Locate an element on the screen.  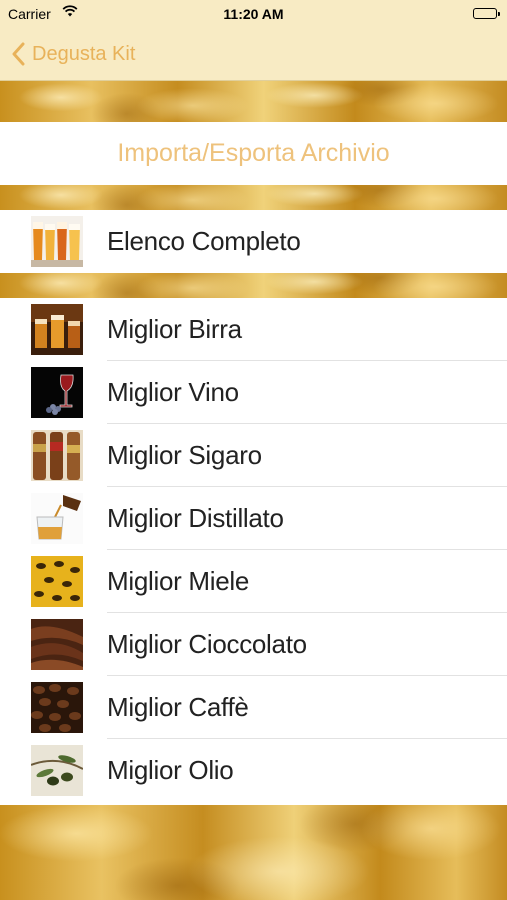
olive-oil-thumbnail is located at coordinates (57, 770).